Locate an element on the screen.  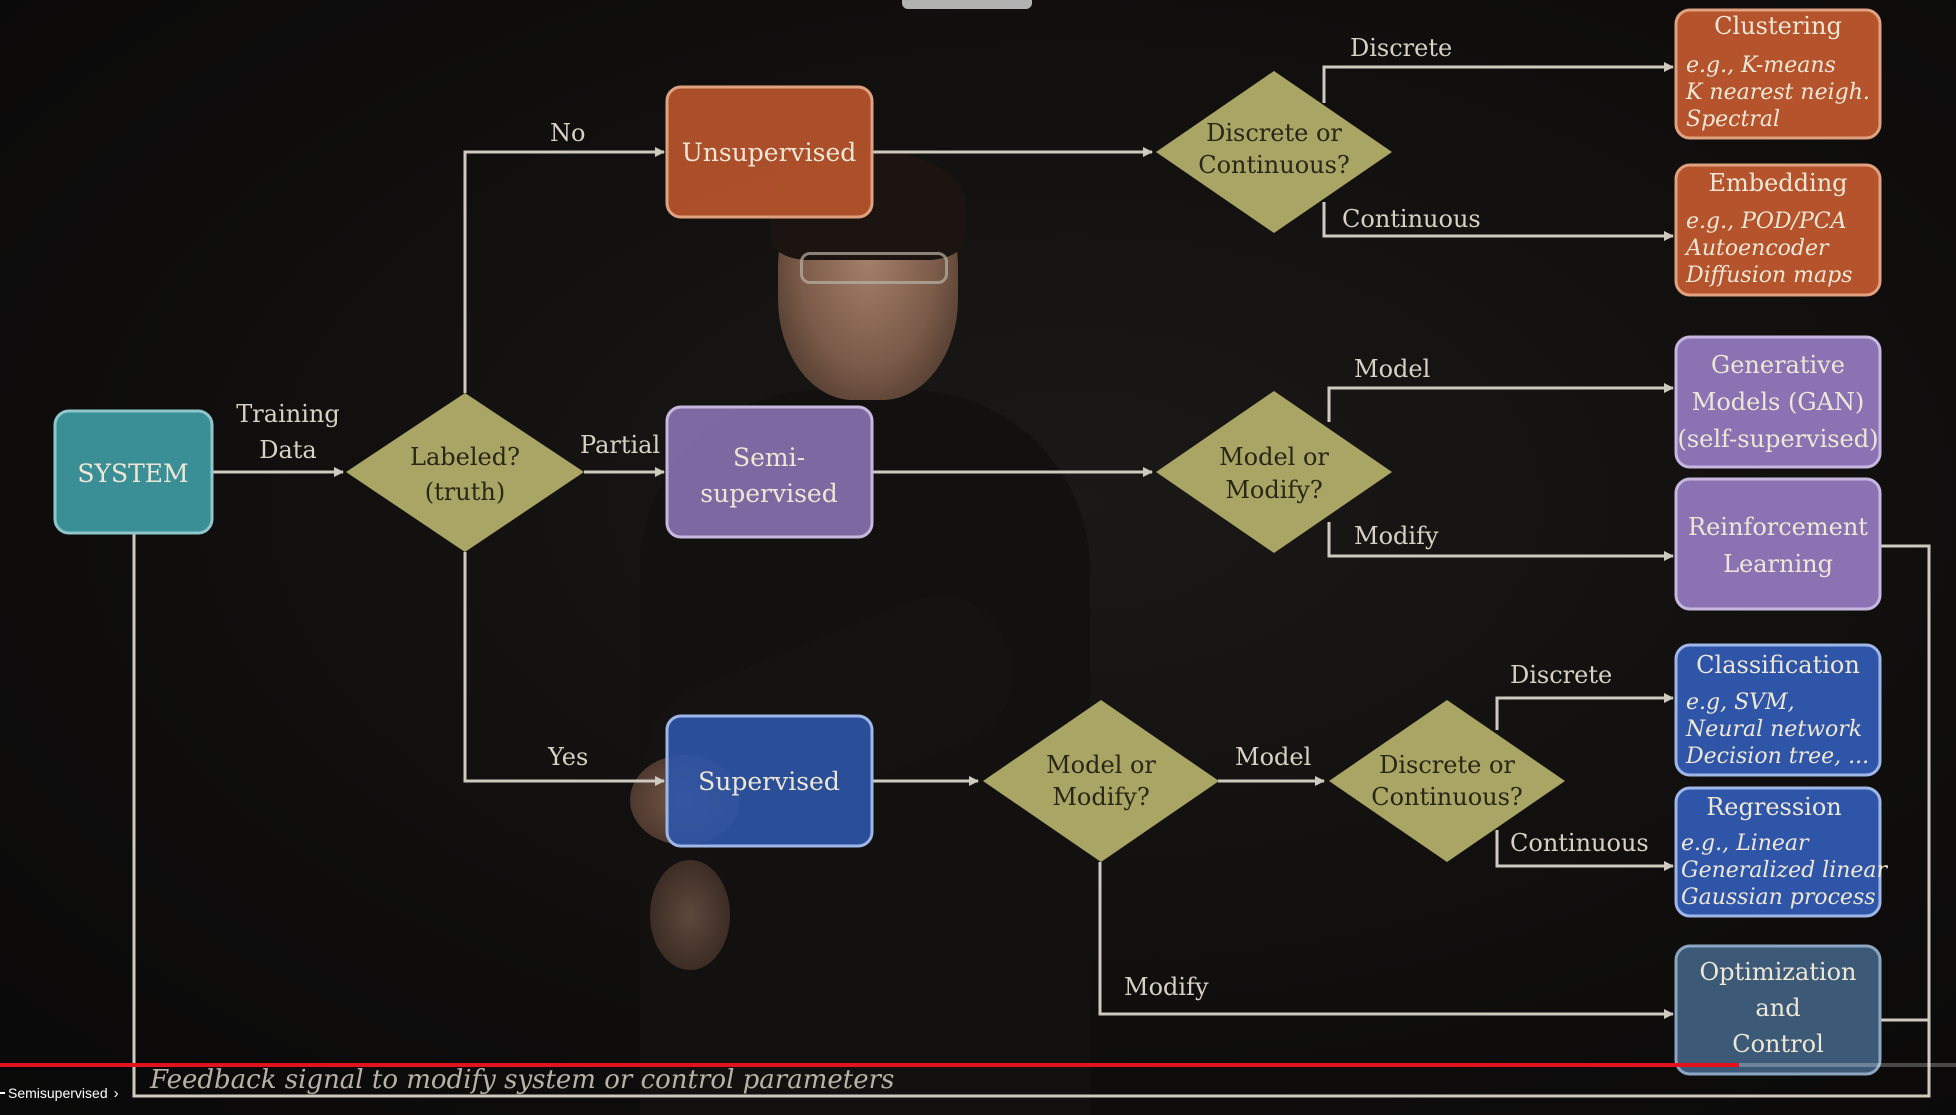
chevron-right-icon: › is located at coordinates (116, 1093).